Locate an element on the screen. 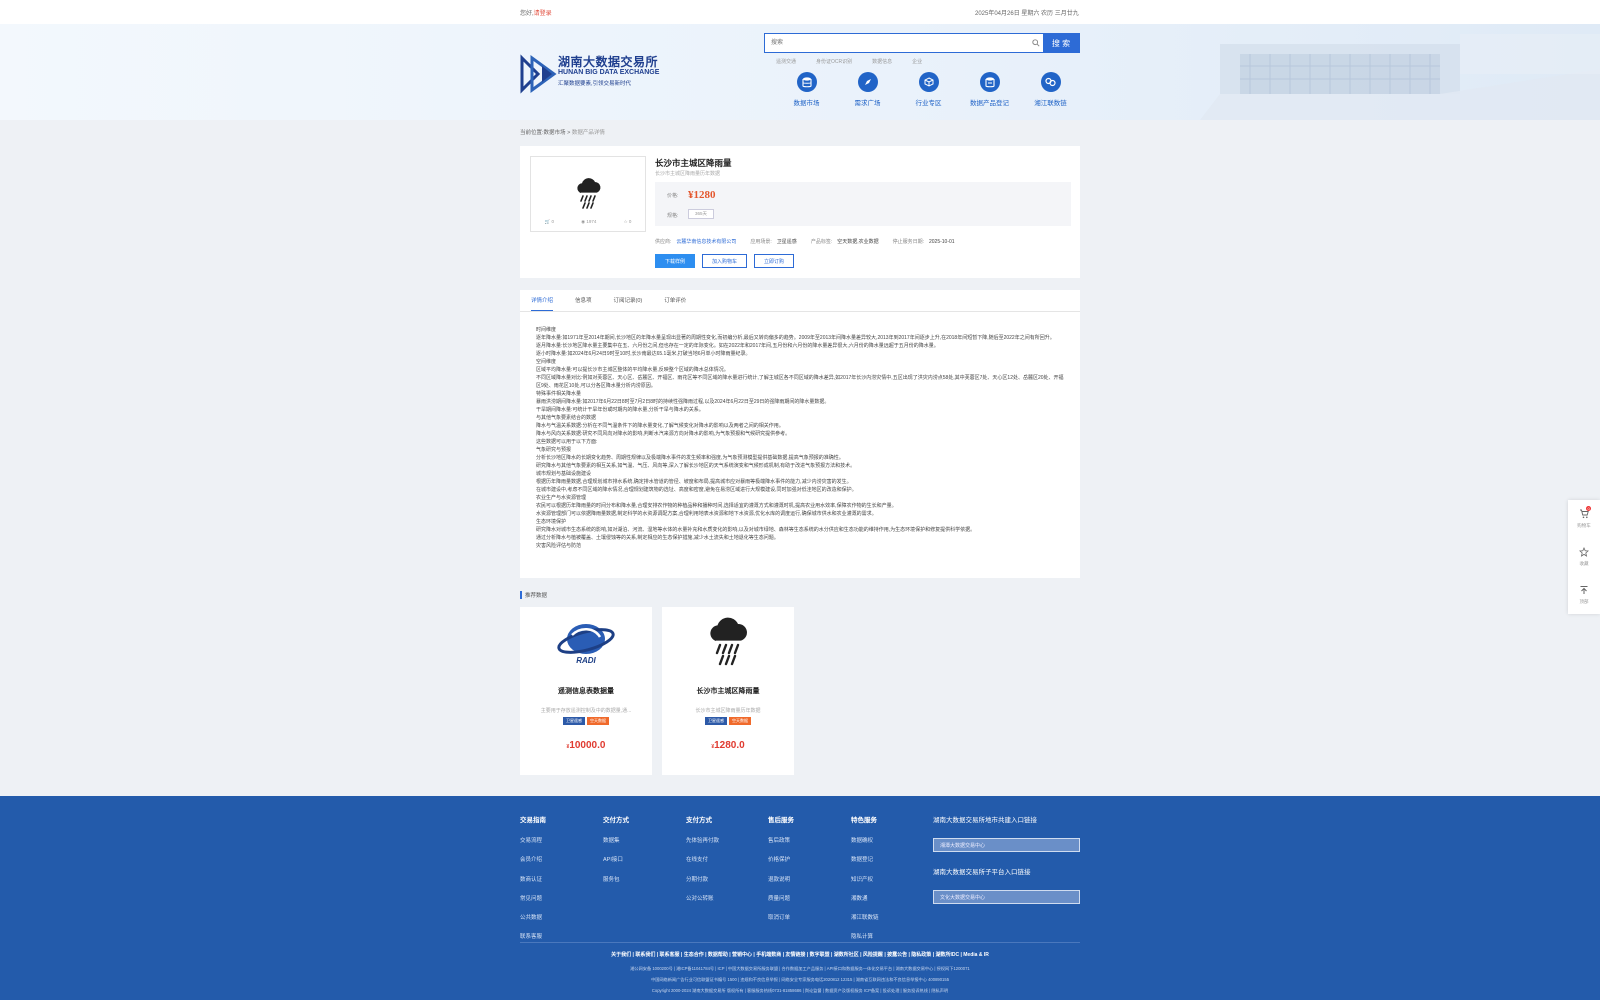  recommend-price: ¥10000.0 is located at coordinates (586, 745).